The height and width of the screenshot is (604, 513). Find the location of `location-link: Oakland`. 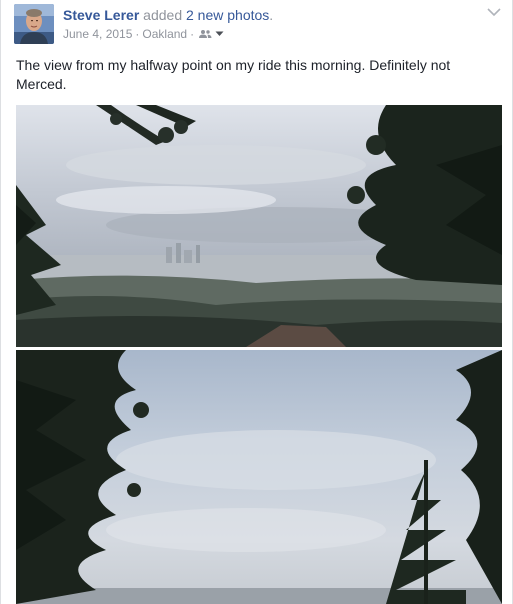

location-link: Oakland is located at coordinates (164, 34).